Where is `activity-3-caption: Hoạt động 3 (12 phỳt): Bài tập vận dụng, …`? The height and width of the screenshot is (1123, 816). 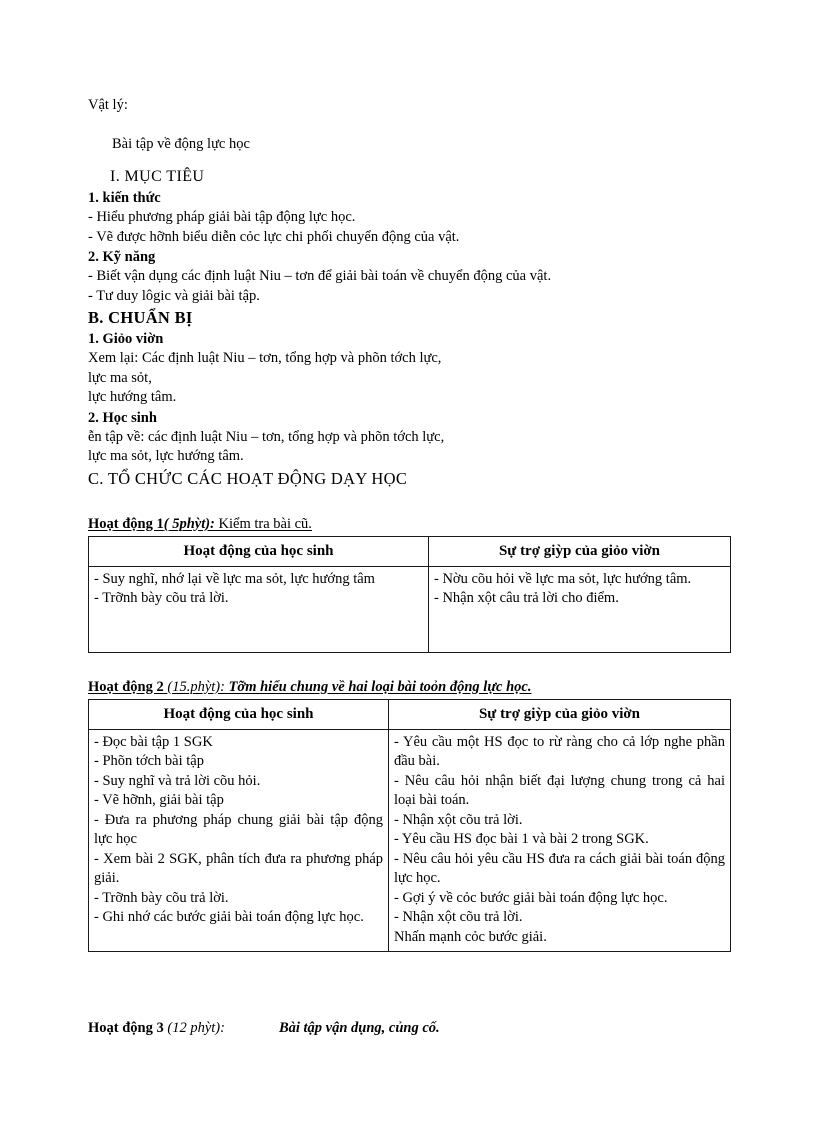
activity-3-caption: Hoạt động 3 (12 phỳt): Bài tập vận dụng, … is located at coordinates (412, 1028).